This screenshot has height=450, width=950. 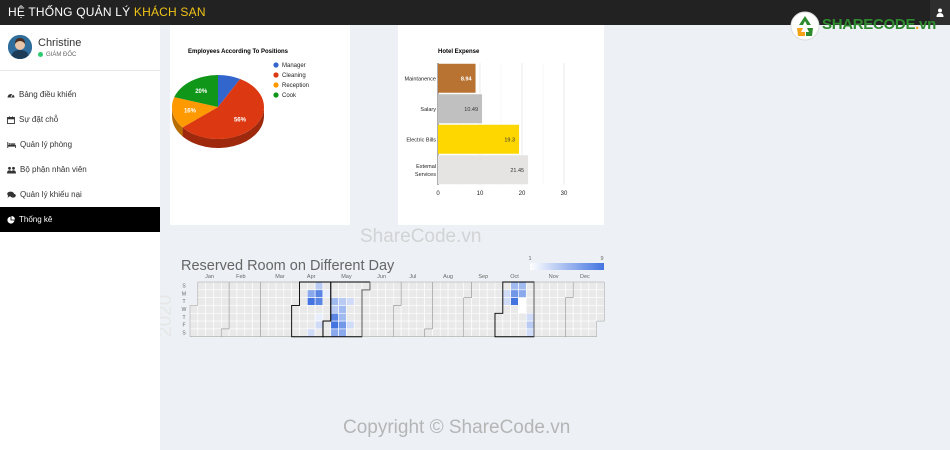 What do you see at coordinates (426, 167) in the screenshot?
I see `bar-category-label: Extemal` at bounding box center [426, 167].